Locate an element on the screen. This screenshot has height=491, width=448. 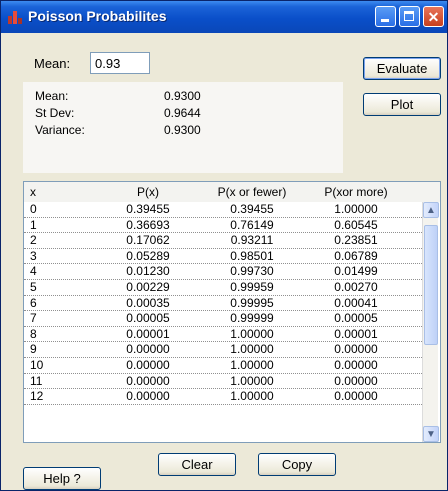
maximize-button is located at coordinates (409, 16).